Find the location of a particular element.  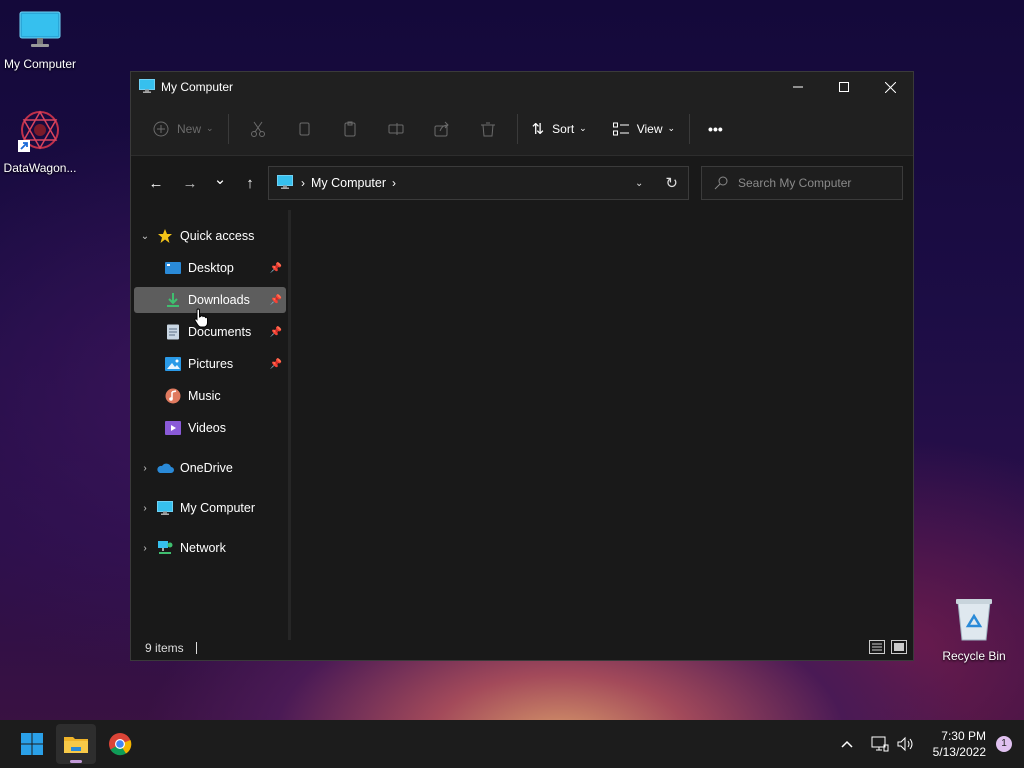

delete-button is located at coordinates (488, 129).